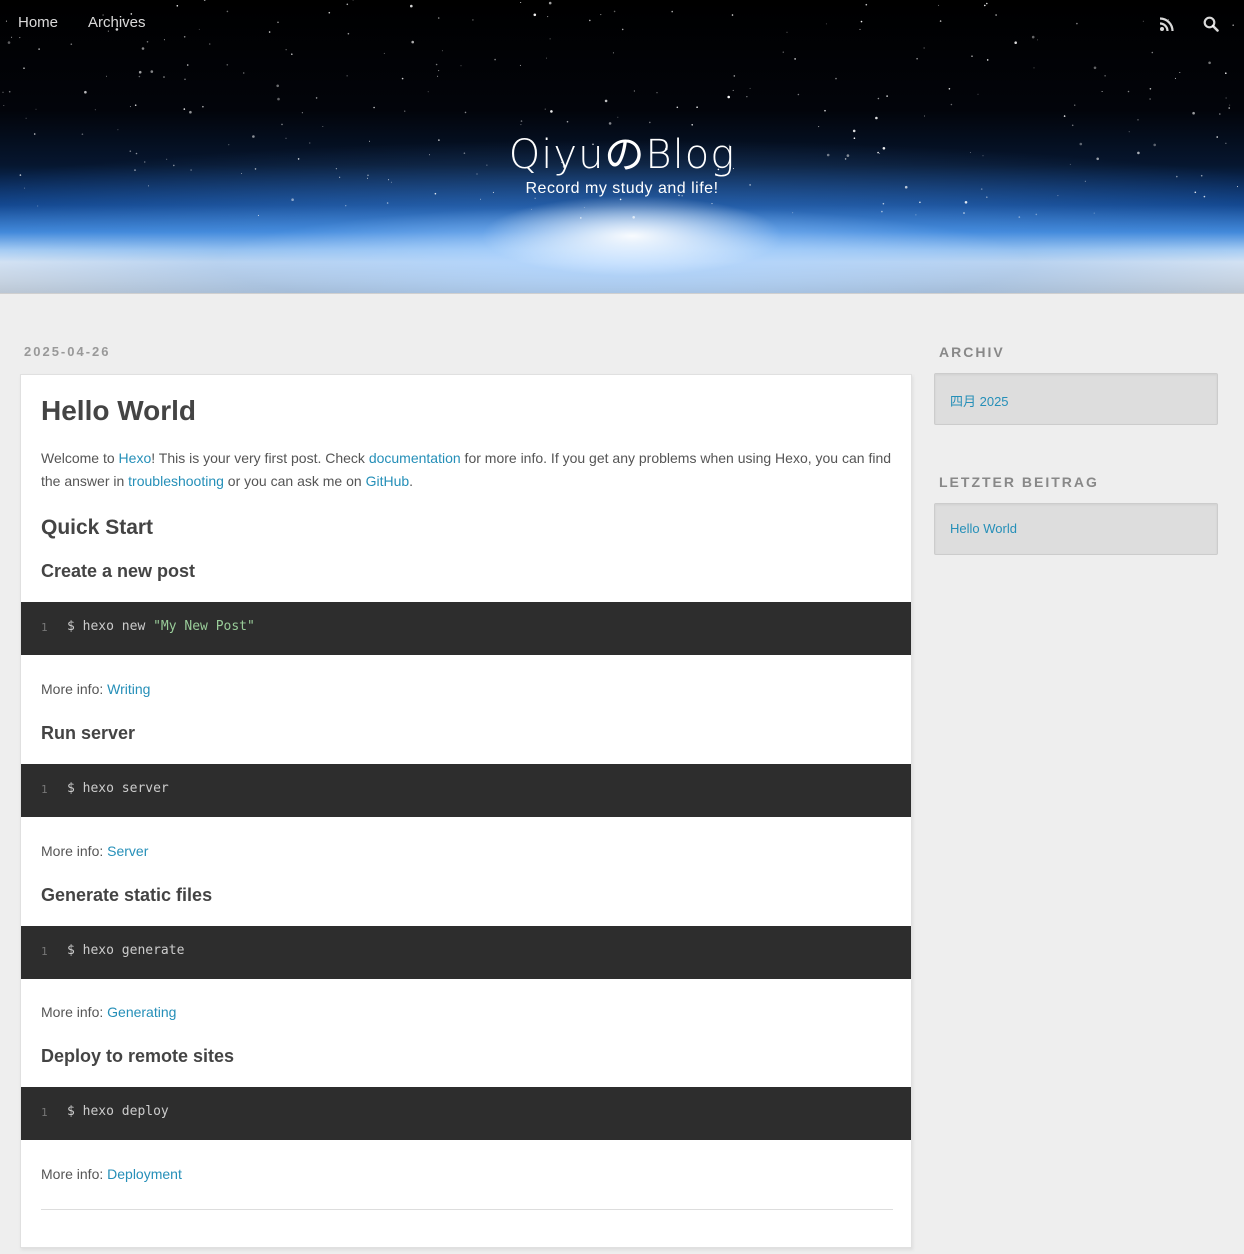 The height and width of the screenshot is (1254, 1244). What do you see at coordinates (126, 950) in the screenshot?
I see `code-command: $ hexo generate` at bounding box center [126, 950].